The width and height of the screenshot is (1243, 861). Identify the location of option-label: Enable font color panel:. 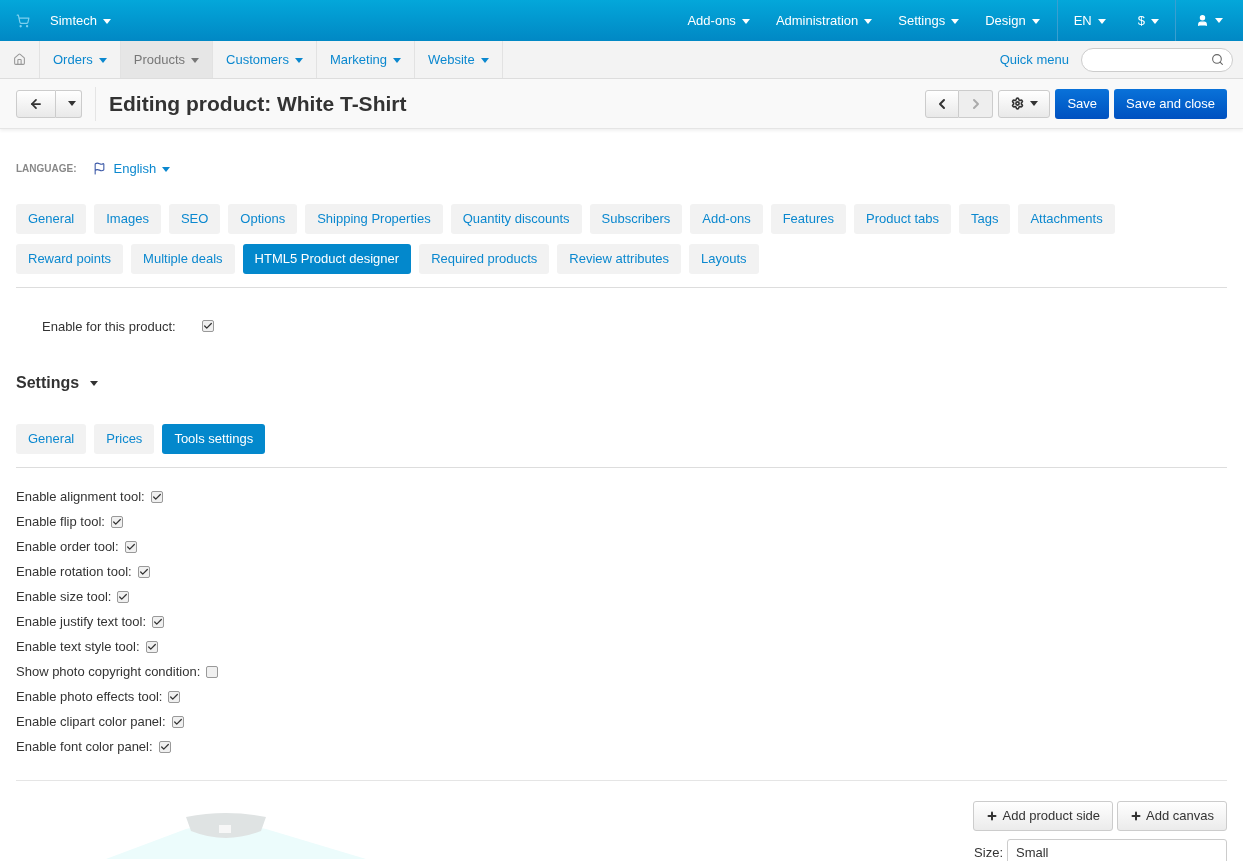
(84, 747).